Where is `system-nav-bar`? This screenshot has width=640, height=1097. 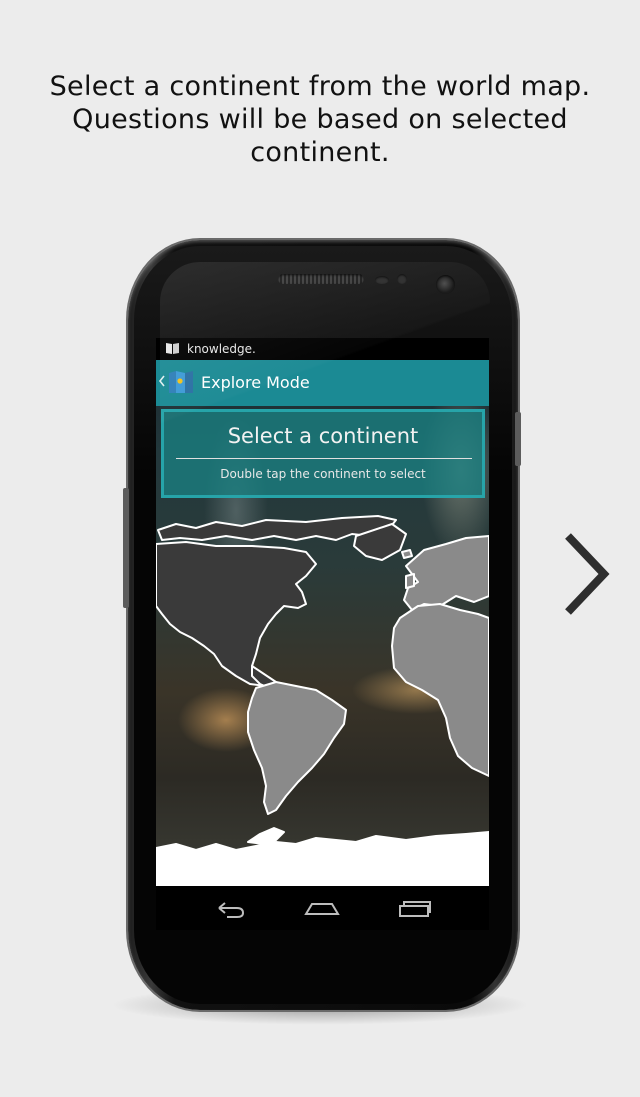
system-nav-bar is located at coordinates (322, 908).